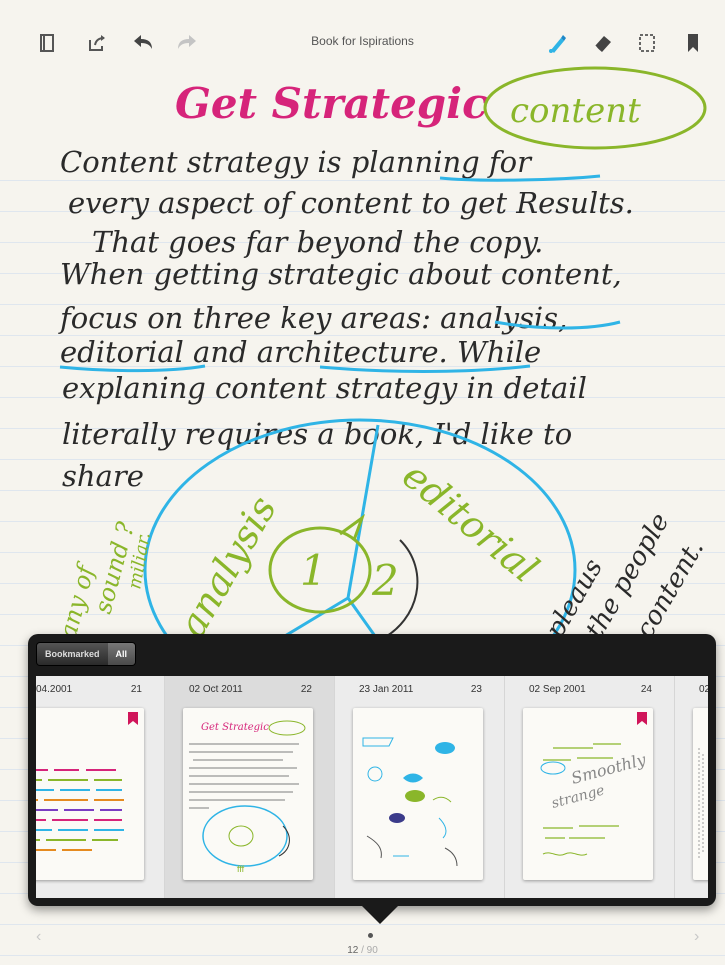  I want to click on segment-bookmarked: Bookmarked, so click(72, 654).